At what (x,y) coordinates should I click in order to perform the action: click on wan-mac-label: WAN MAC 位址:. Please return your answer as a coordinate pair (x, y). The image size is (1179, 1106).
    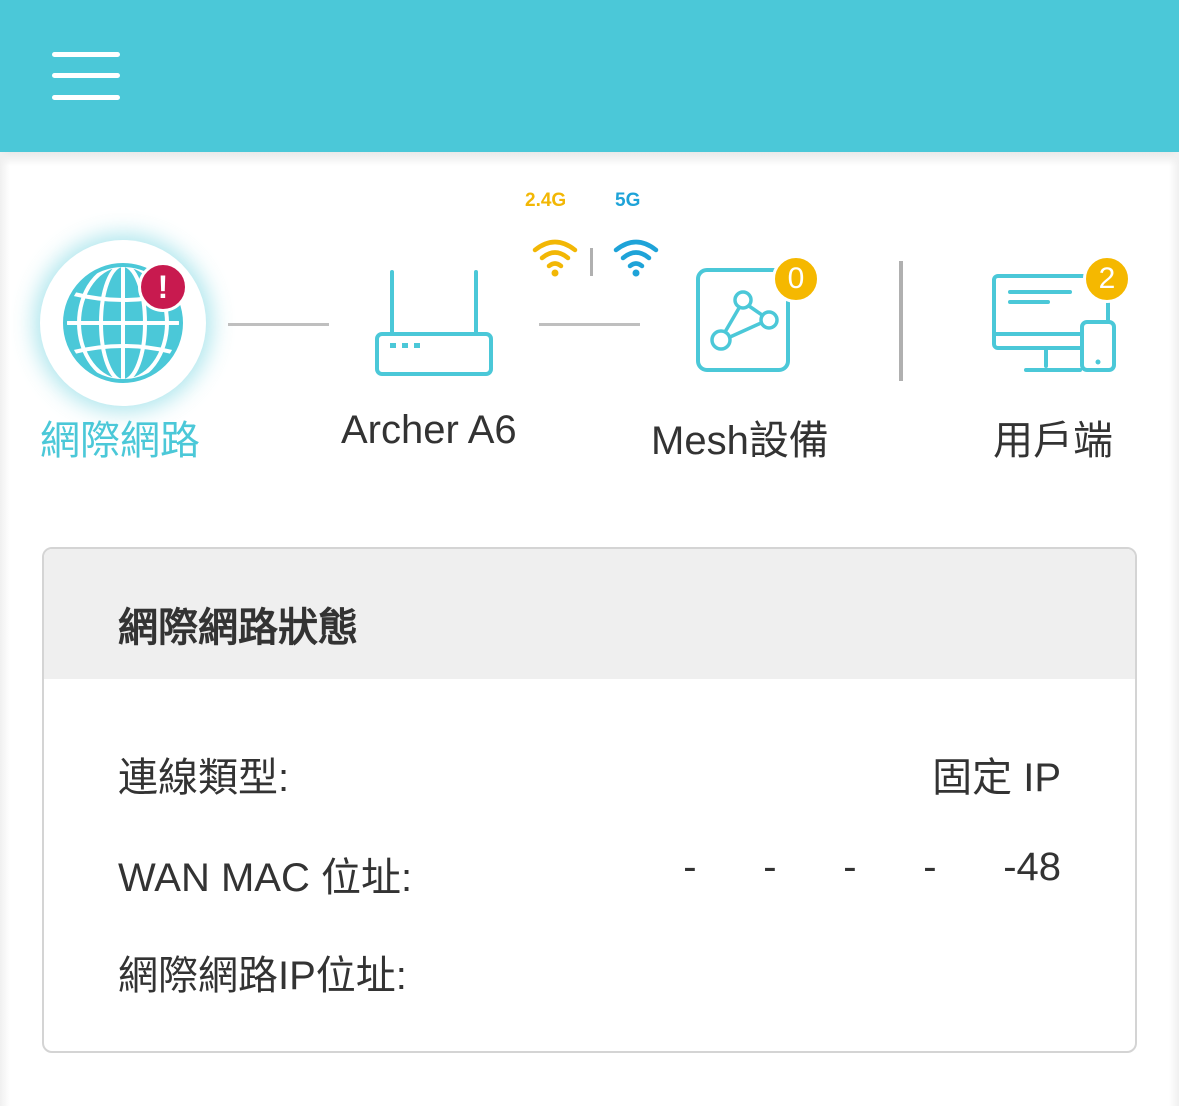
    Looking at the image, I should click on (265, 878).